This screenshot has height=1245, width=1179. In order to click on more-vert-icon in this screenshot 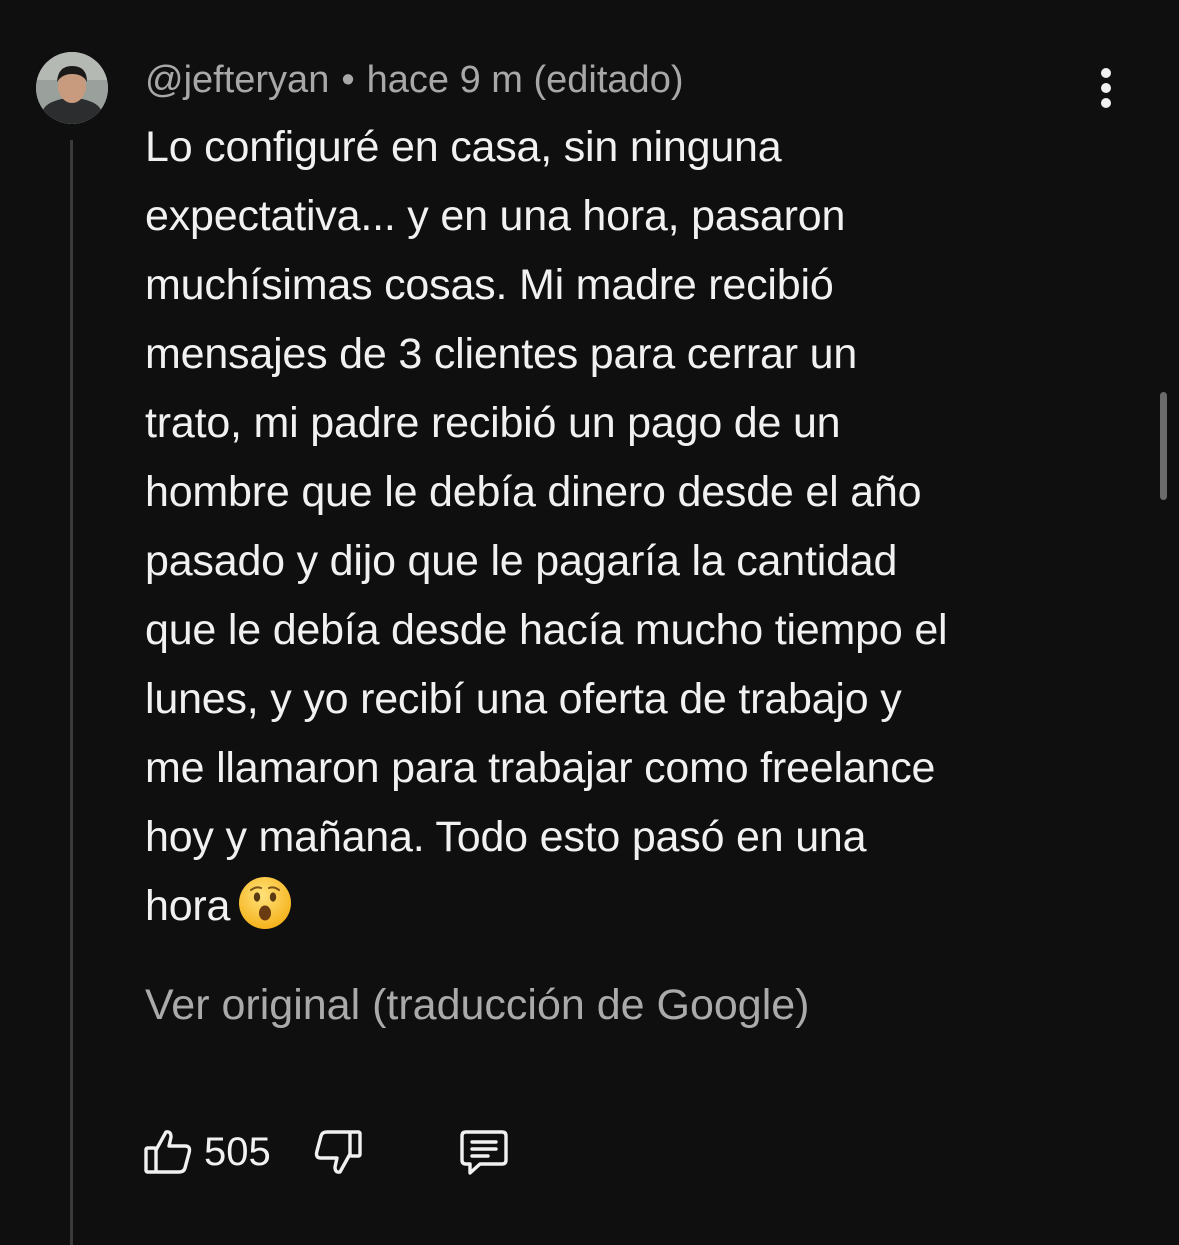, I will do `click(1107, 88)`.